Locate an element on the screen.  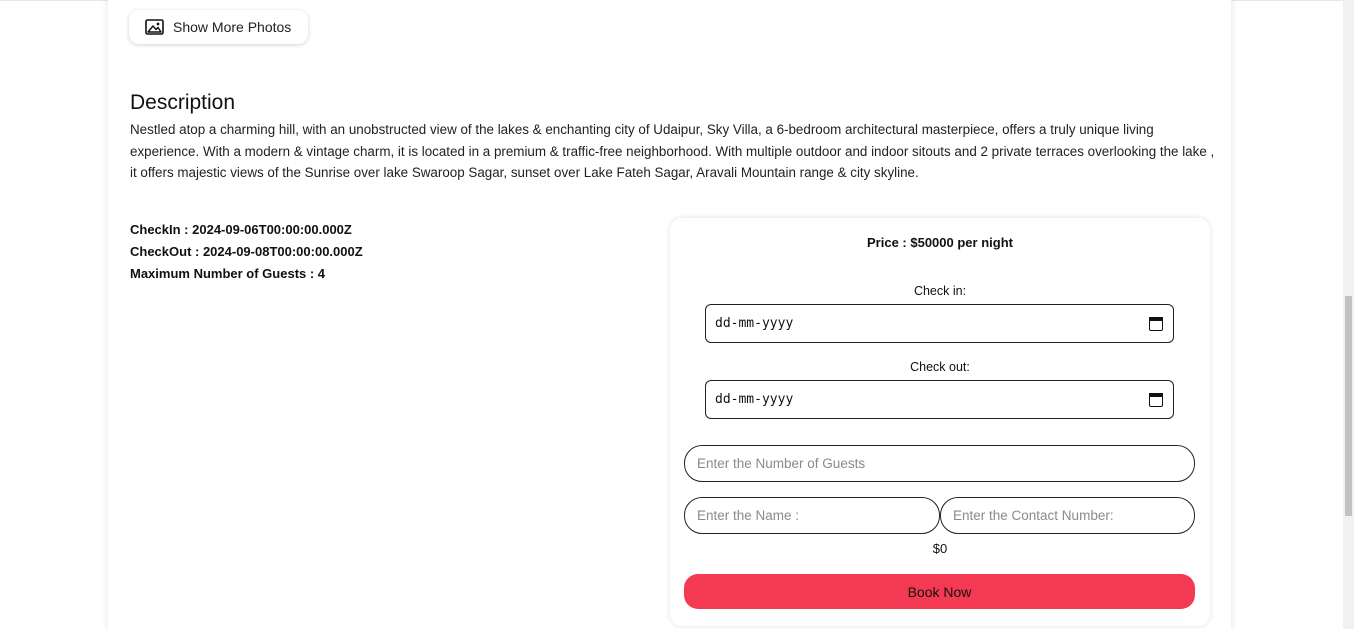
contact-input: Enter the Contact Number: is located at coordinates (1067, 515).